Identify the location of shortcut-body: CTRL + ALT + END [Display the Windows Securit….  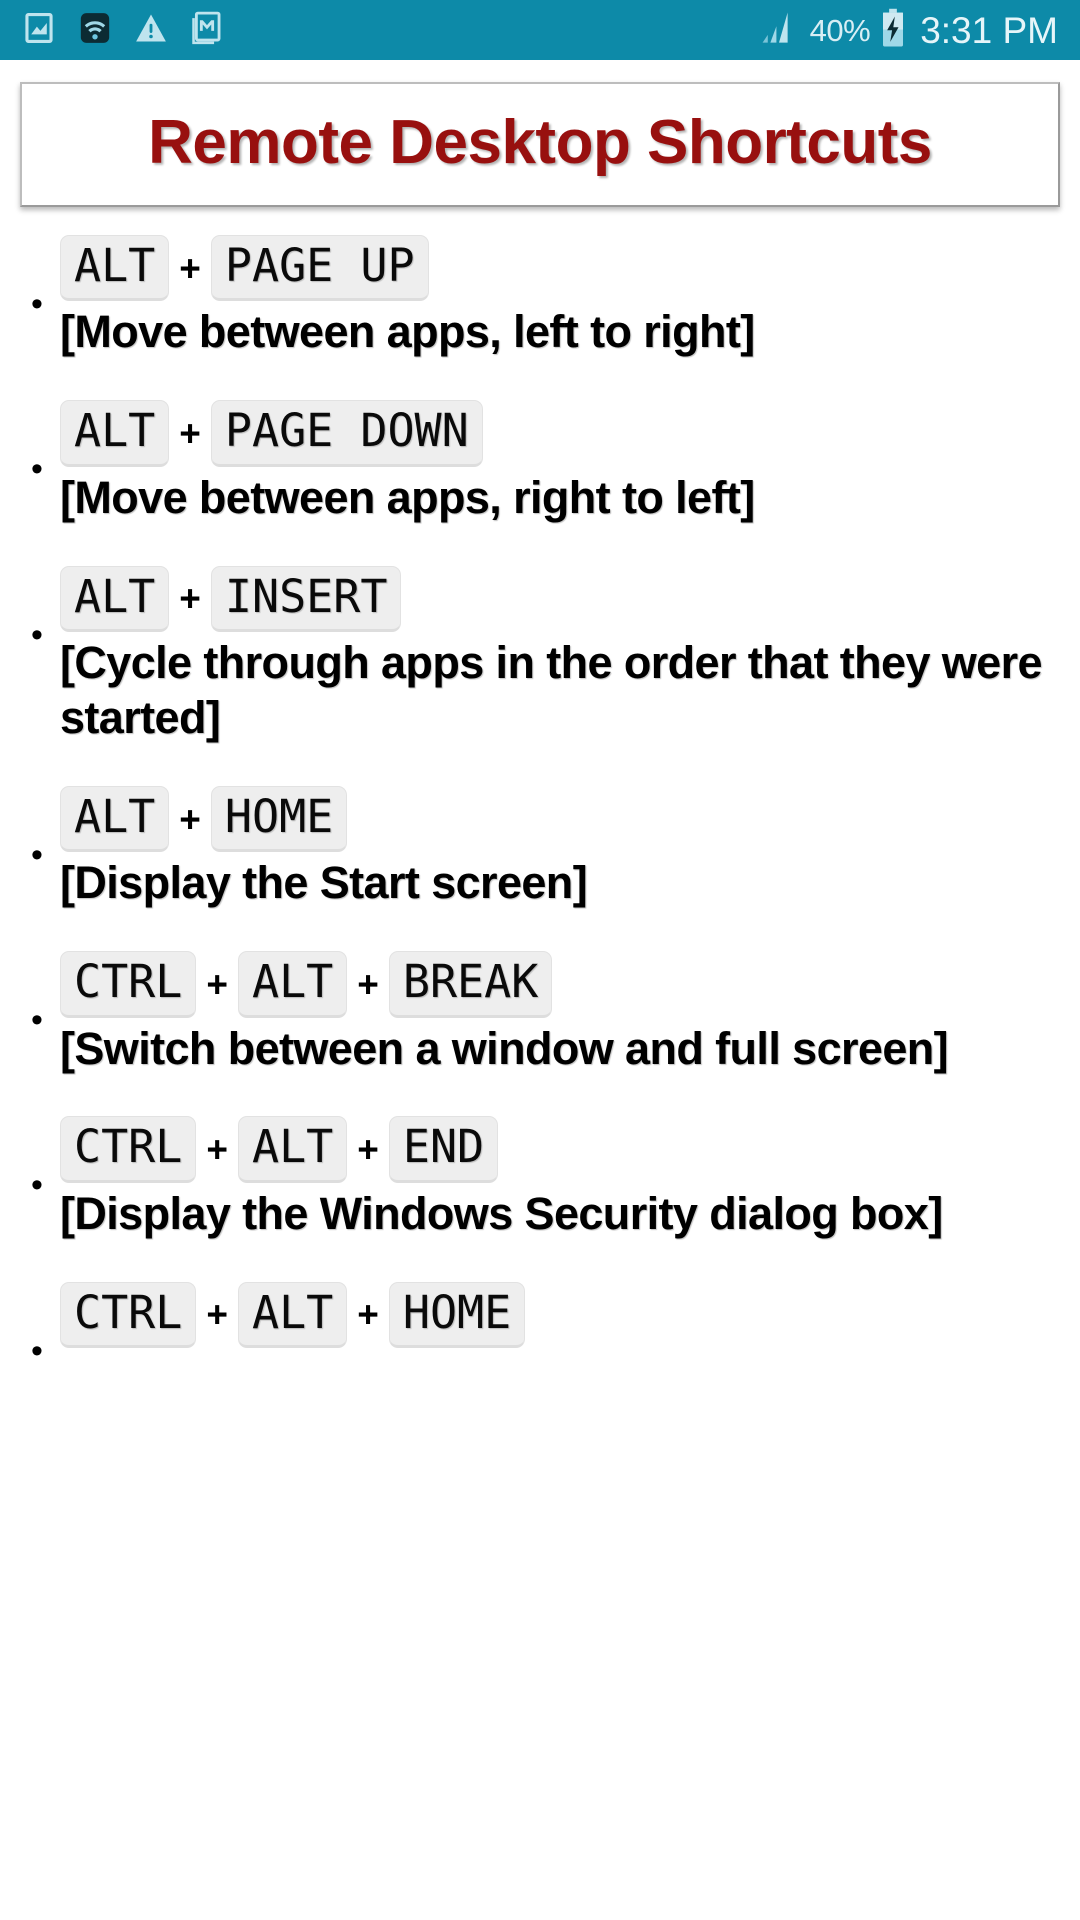
(563, 1178).